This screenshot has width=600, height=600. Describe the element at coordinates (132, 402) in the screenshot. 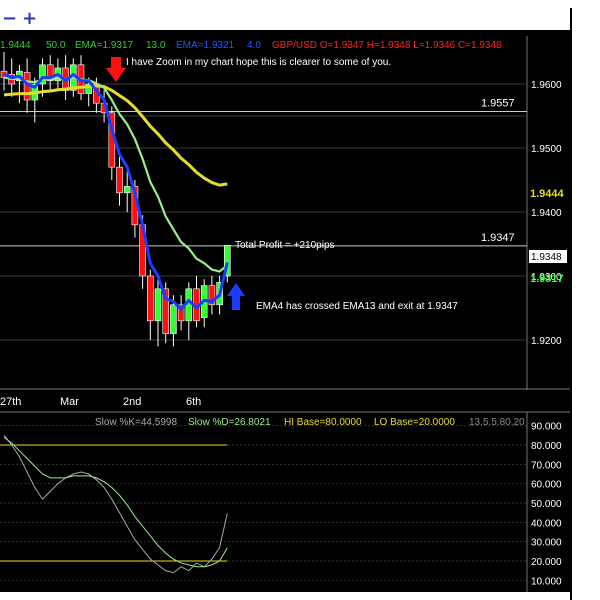

I see `price-x-tick-label: 2nd` at that location.